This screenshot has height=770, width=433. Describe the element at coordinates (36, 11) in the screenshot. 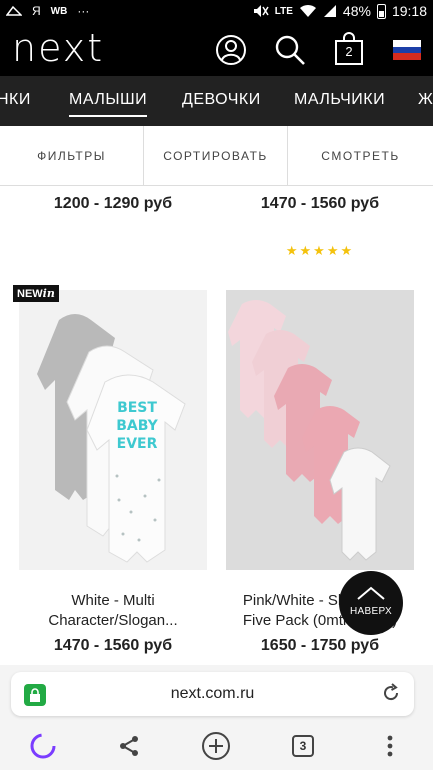

I see `yandex-notification: Я` at that location.